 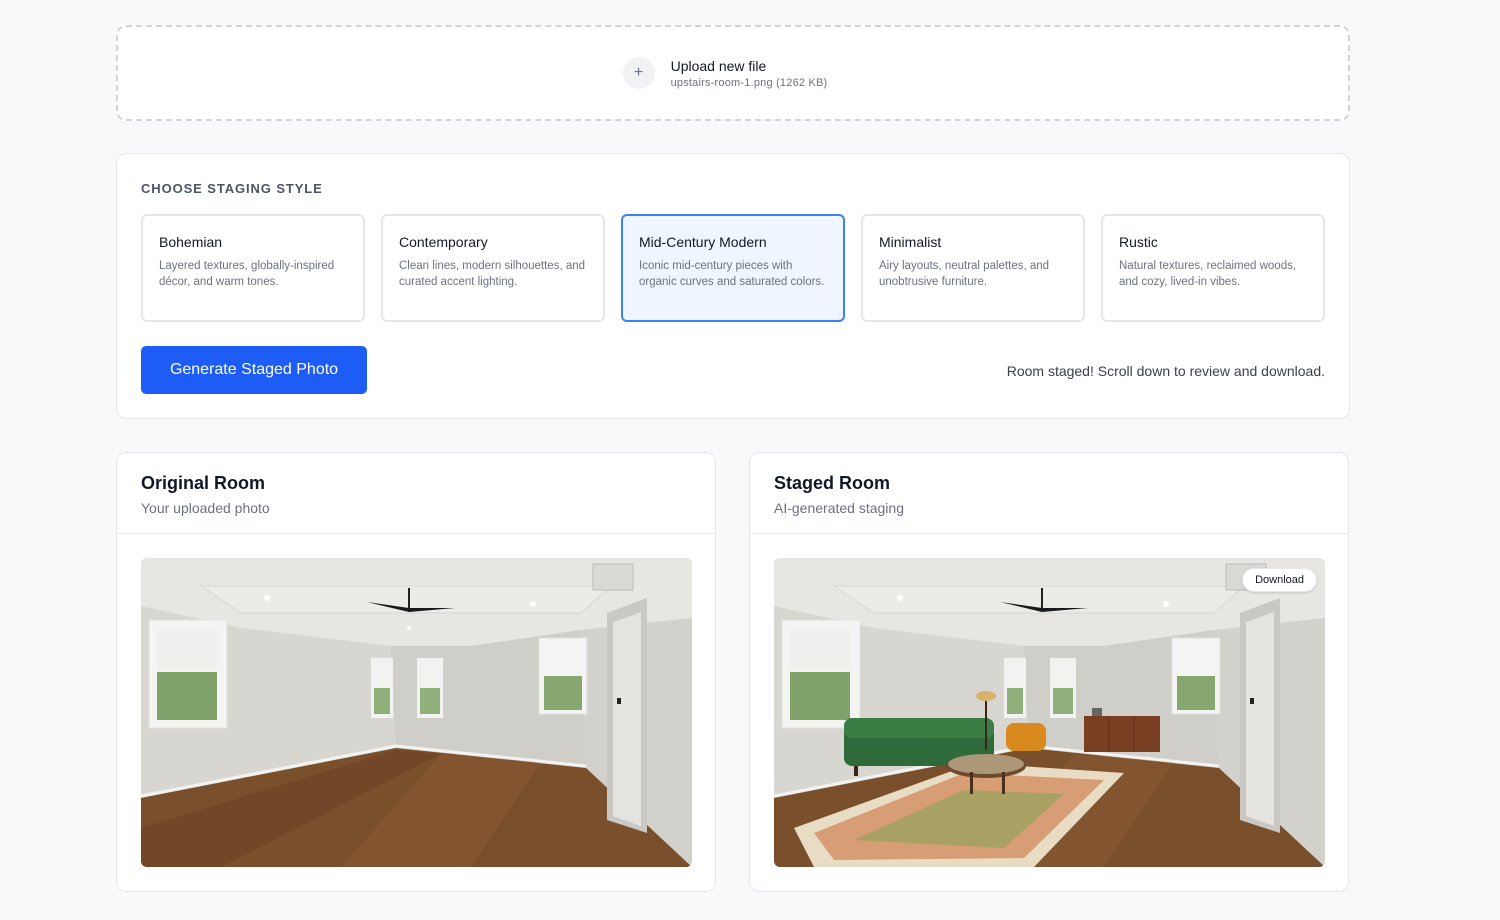 What do you see at coordinates (232, 188) in the screenshot?
I see `section-label: CHOOSE STAGING STYLE` at bounding box center [232, 188].